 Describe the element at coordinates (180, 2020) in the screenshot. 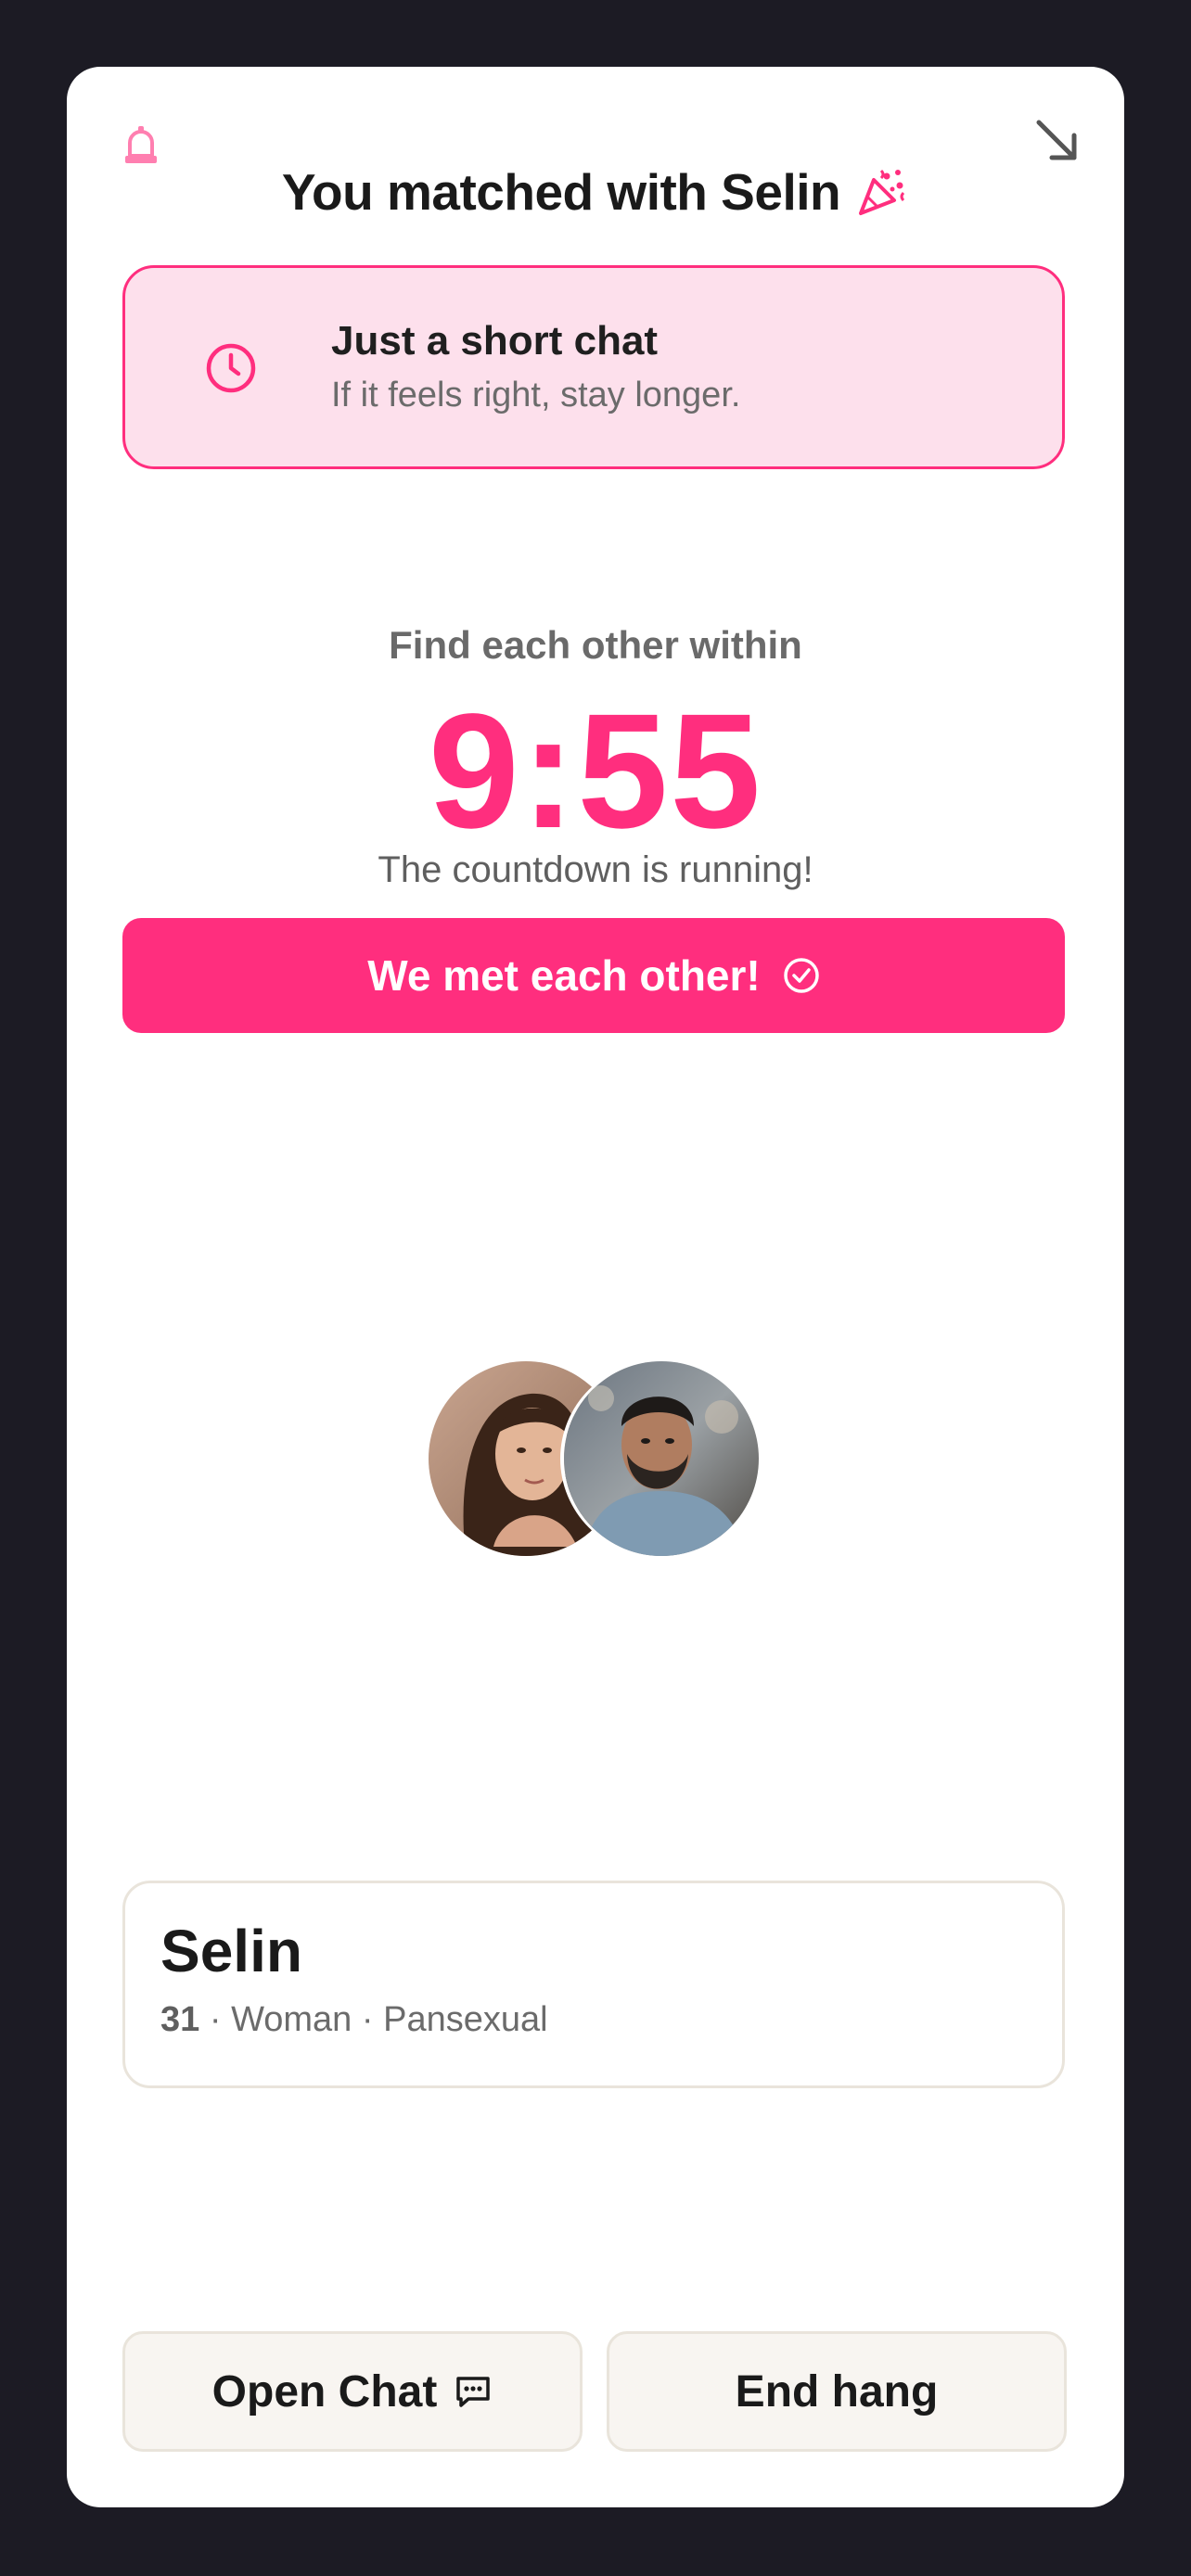

I see `profile-age: 31` at that location.